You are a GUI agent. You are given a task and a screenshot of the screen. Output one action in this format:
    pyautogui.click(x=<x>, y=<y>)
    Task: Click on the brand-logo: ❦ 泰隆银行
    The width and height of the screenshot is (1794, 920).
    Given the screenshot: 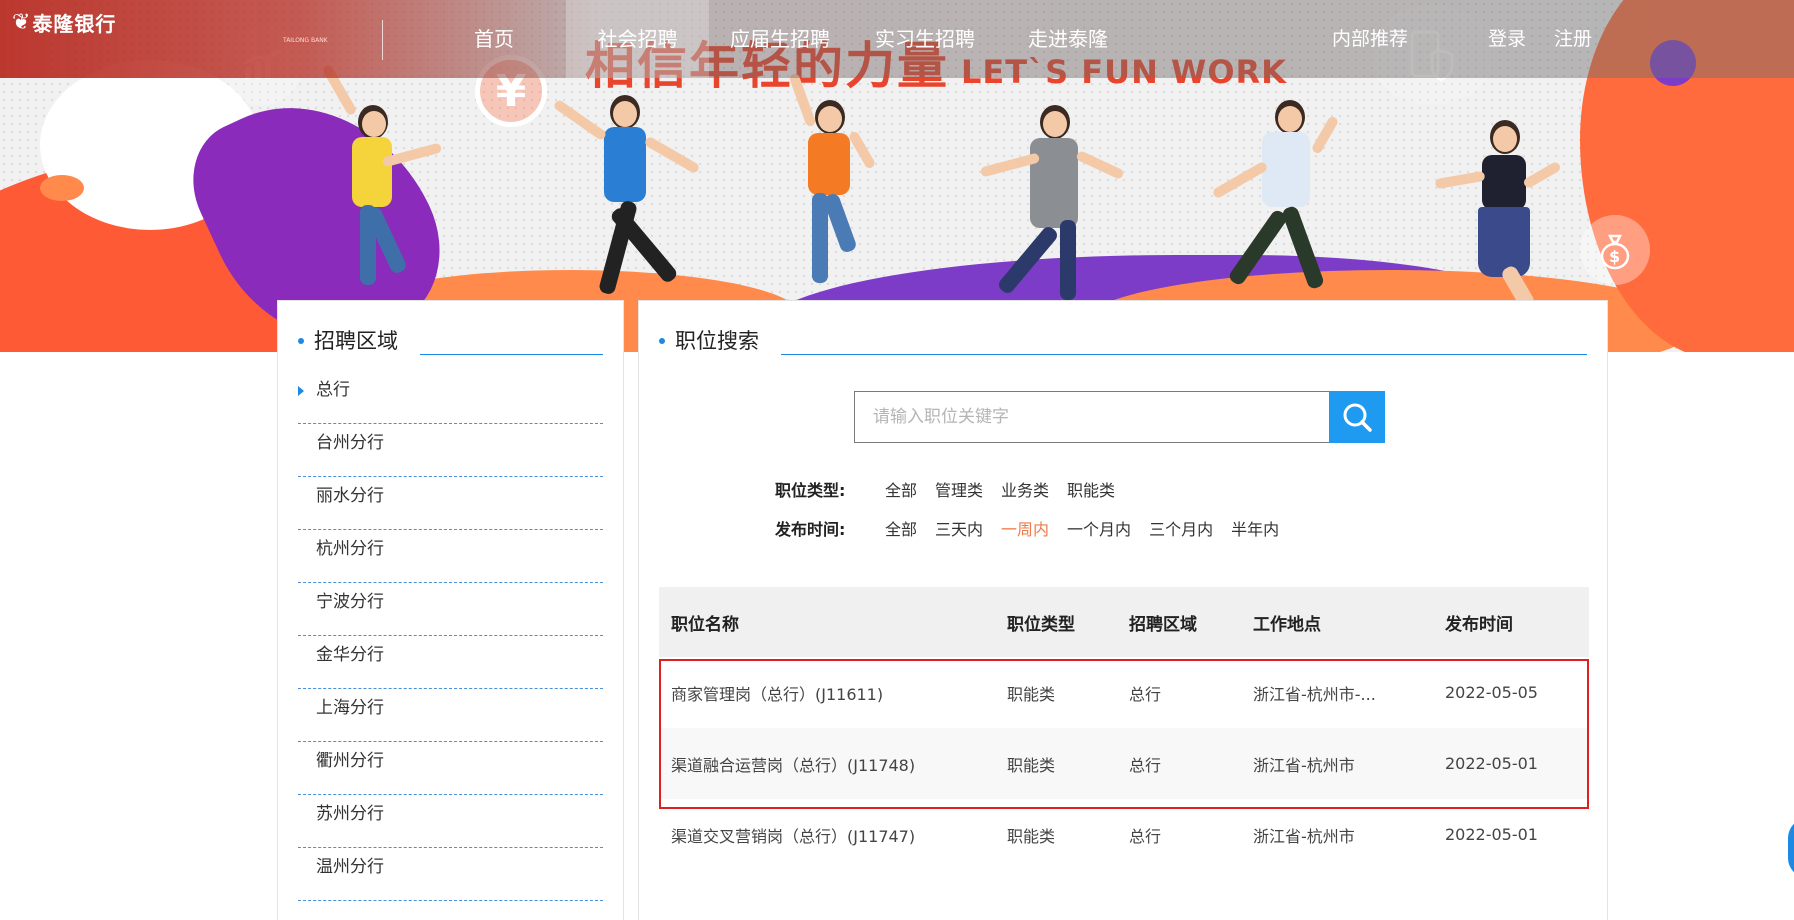 What is the action you would take?
    pyautogui.click(x=64, y=22)
    